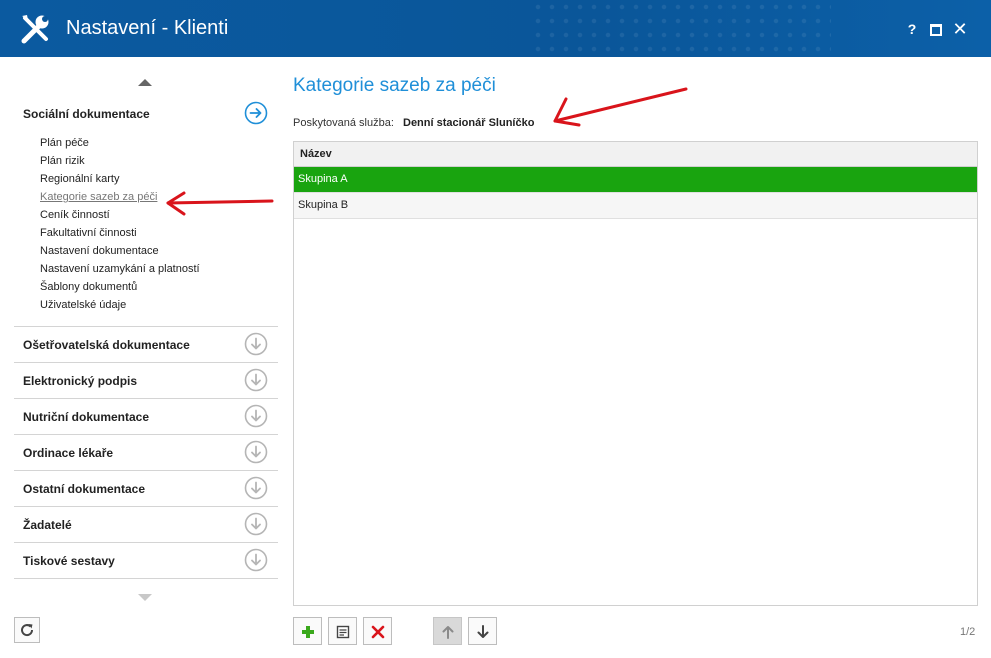 Image resolution: width=991 pixels, height=658 pixels. I want to click on x-icon, so click(378, 632).